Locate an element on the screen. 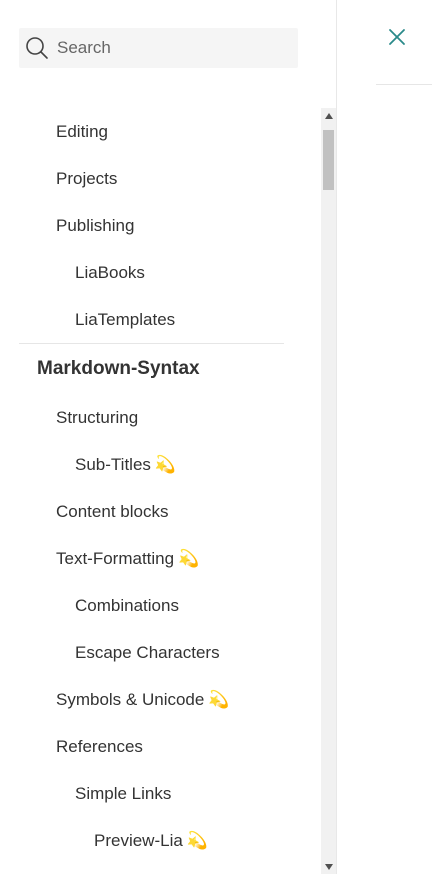  nav-item-escape-characters: Escape Characters is located at coordinates (147, 653).